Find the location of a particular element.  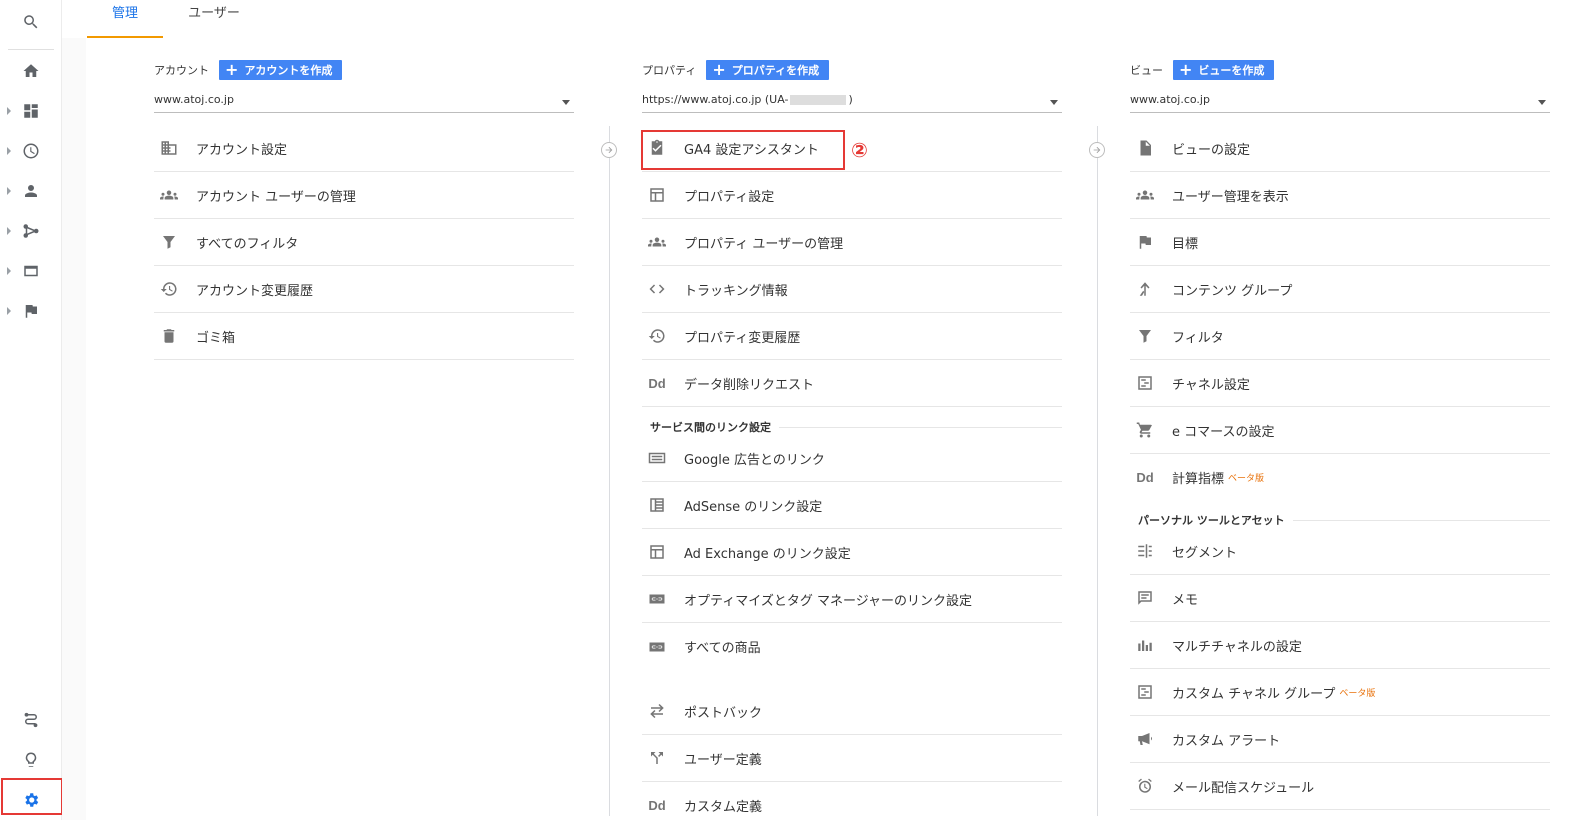

segment-icon is located at coordinates (1145, 551).